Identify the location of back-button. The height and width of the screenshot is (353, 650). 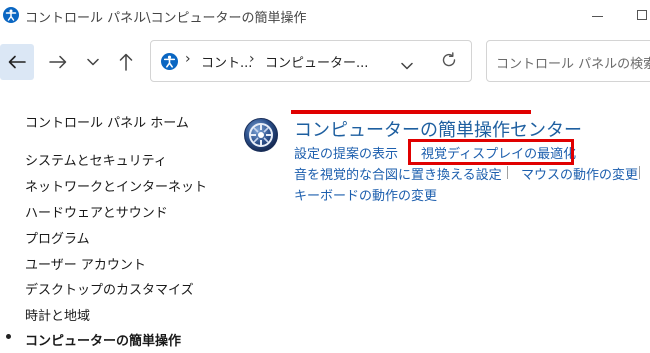
(17, 62).